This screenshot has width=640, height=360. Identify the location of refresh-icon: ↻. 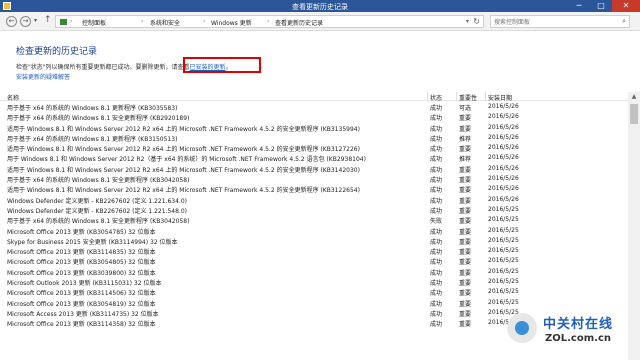
(476, 21).